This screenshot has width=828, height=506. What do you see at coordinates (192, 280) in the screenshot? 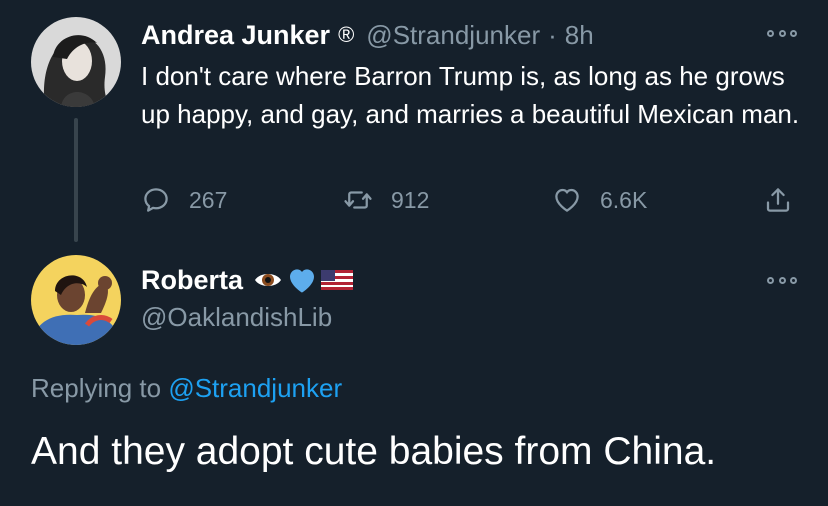
I see `display-name: Roberta` at bounding box center [192, 280].